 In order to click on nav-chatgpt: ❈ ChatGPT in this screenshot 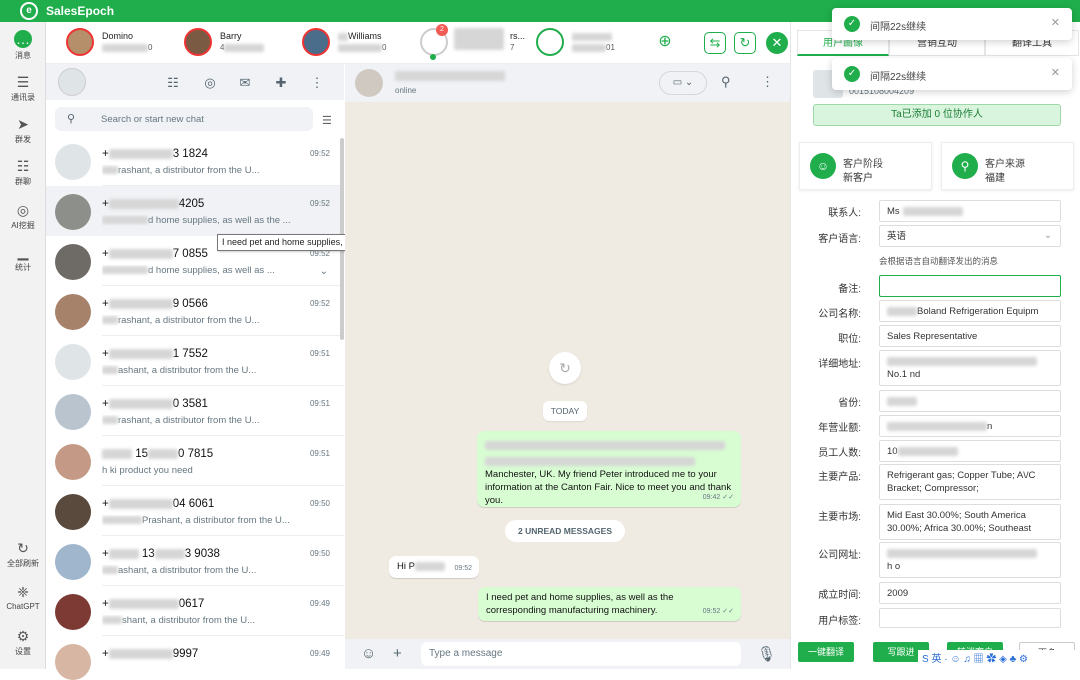, I will do `click(23, 597)`.